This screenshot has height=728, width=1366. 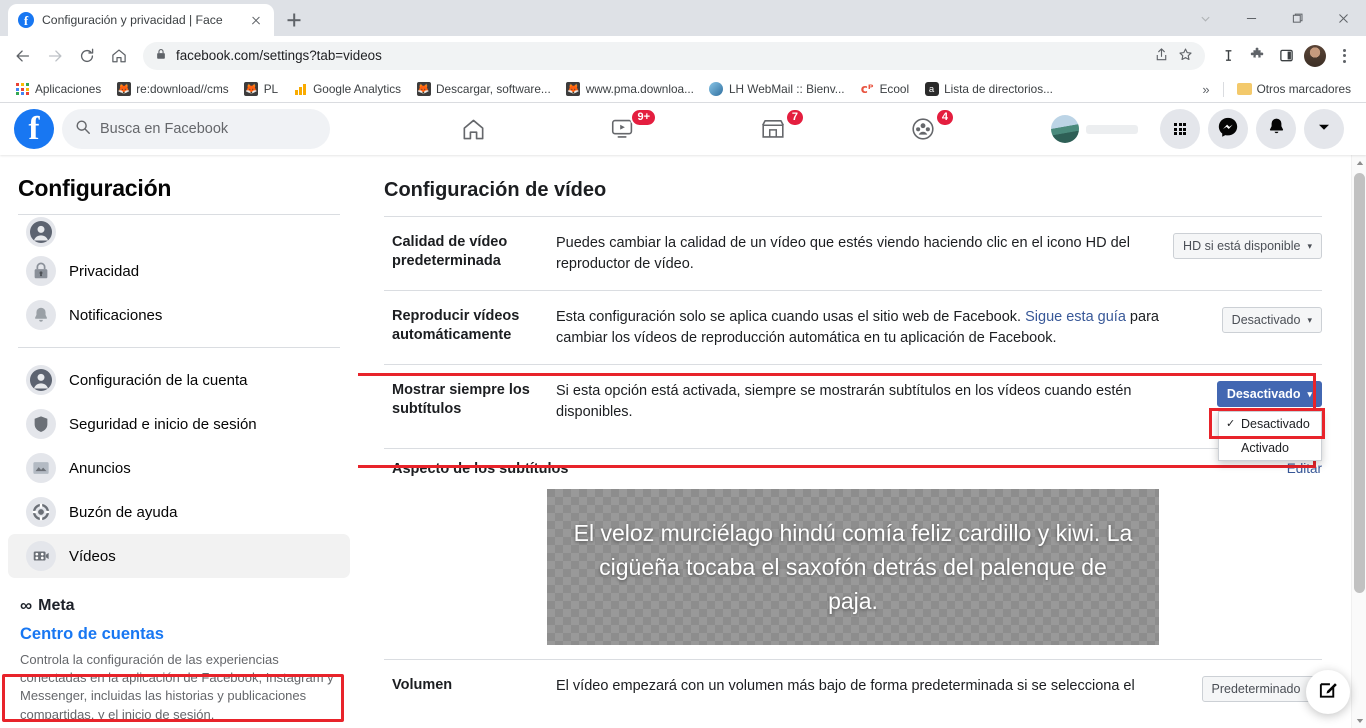 What do you see at coordinates (87, 56) in the screenshot?
I see `reload-icon` at bounding box center [87, 56].